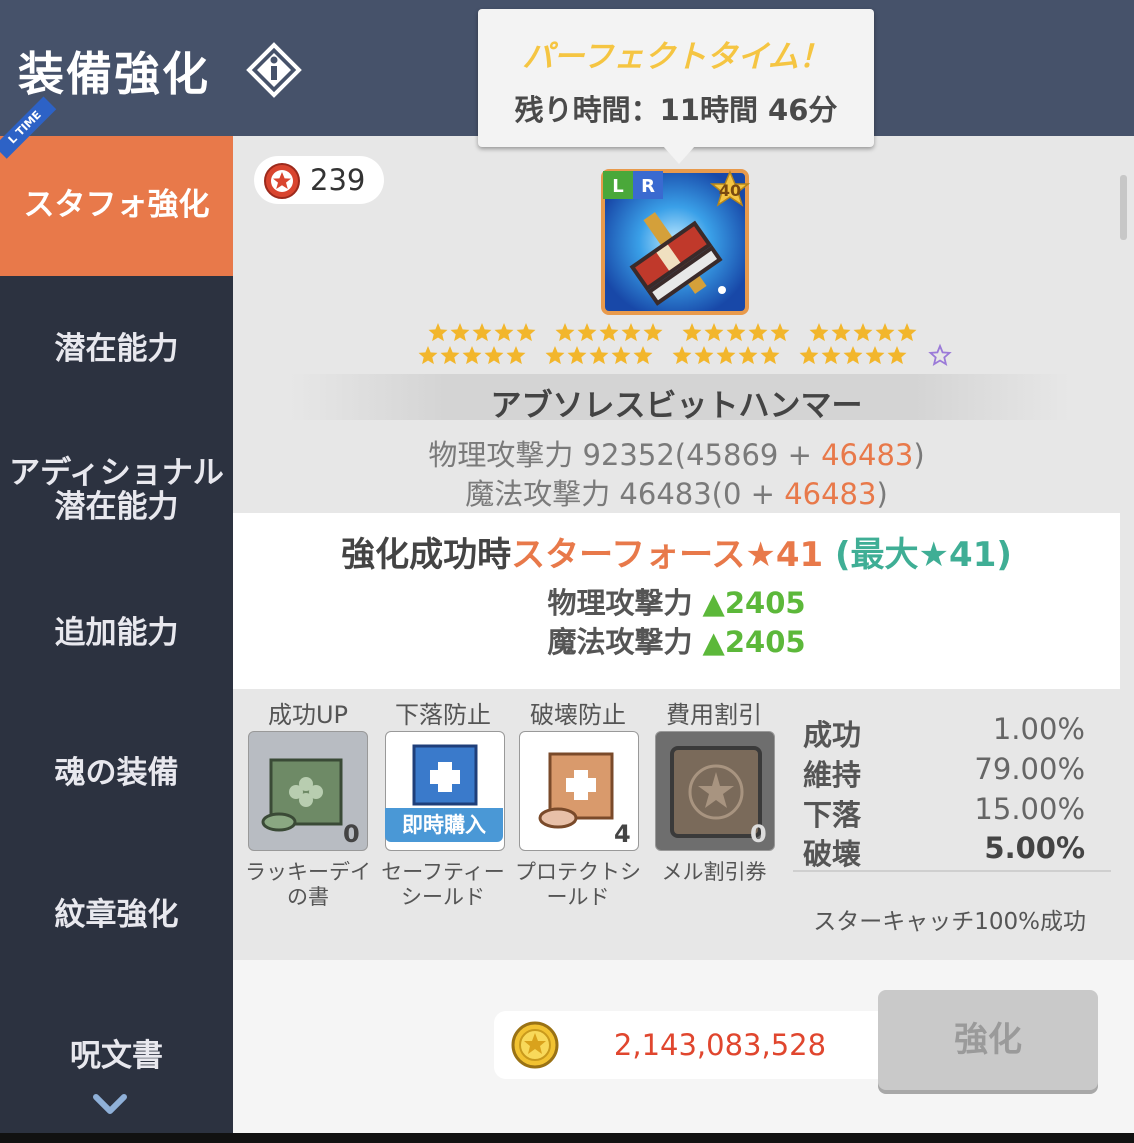  What do you see at coordinates (730, 190) in the screenshot?
I see `item-level: 40` at bounding box center [730, 190].